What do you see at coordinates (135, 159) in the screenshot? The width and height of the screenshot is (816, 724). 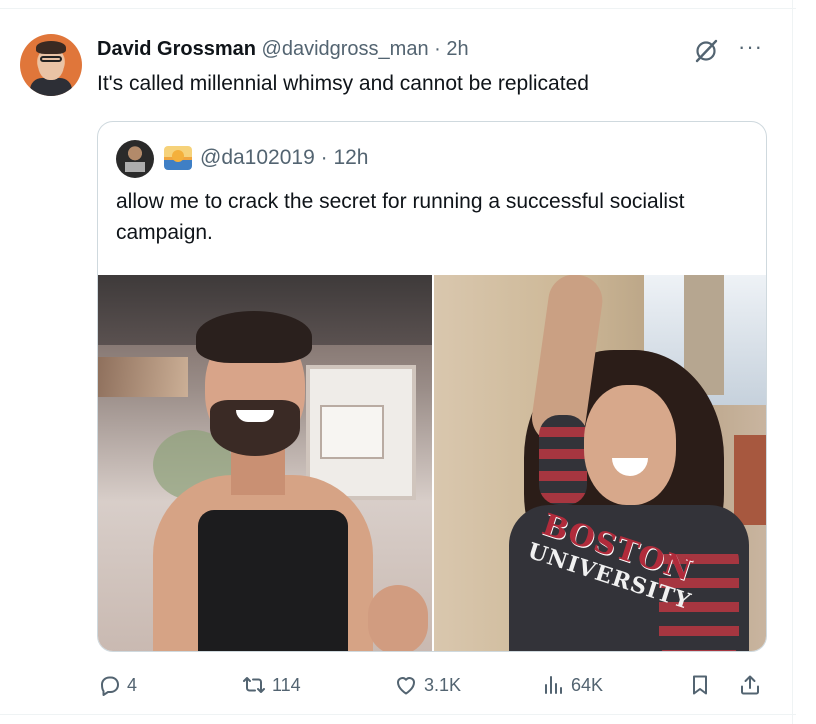 I see `quoted-avatar` at bounding box center [135, 159].